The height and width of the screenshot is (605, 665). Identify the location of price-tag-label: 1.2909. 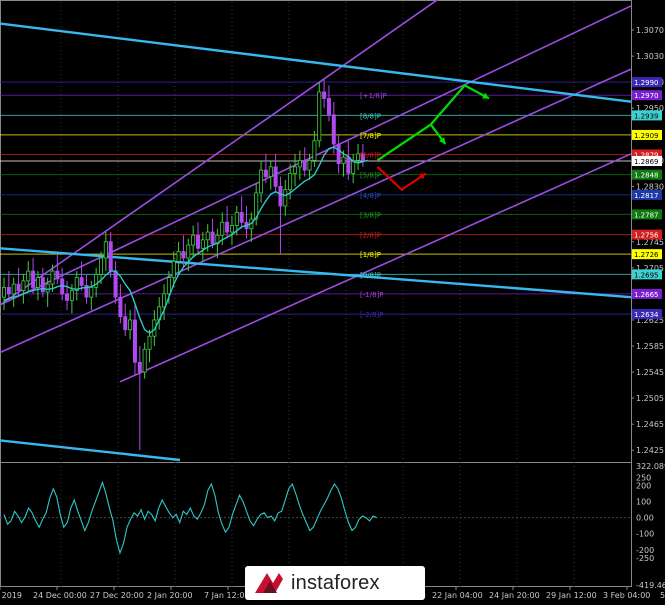
(646, 136).